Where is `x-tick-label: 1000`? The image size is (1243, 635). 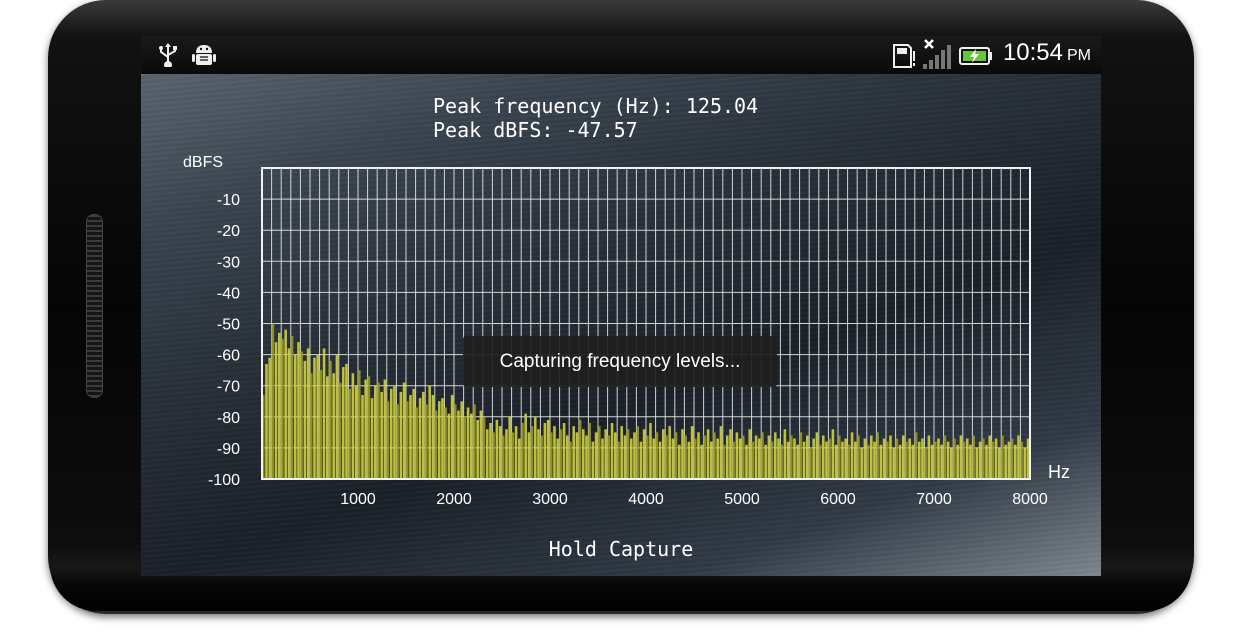
x-tick-label: 1000 is located at coordinates (358, 499).